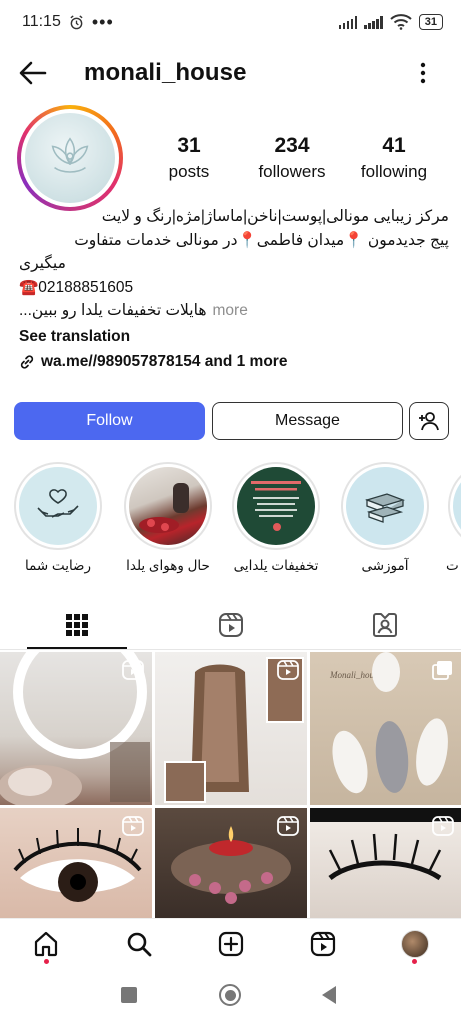 This screenshot has height=1024, width=461. Describe the element at coordinates (102, 22) in the screenshot. I see `overflow-dots-icon: •••` at that location.